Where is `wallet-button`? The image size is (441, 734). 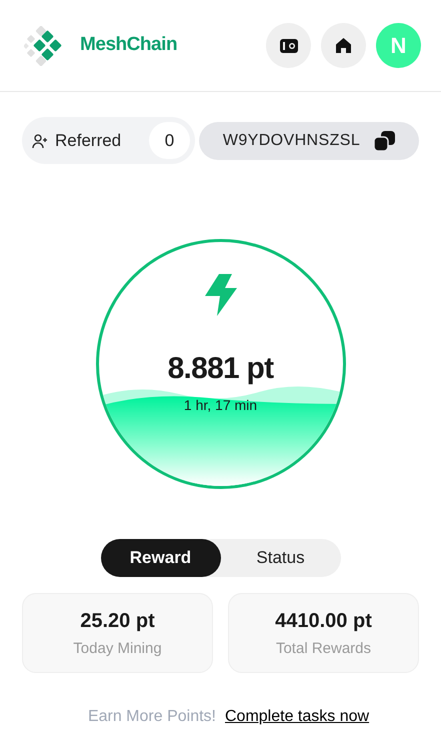
wallet-button is located at coordinates (288, 45).